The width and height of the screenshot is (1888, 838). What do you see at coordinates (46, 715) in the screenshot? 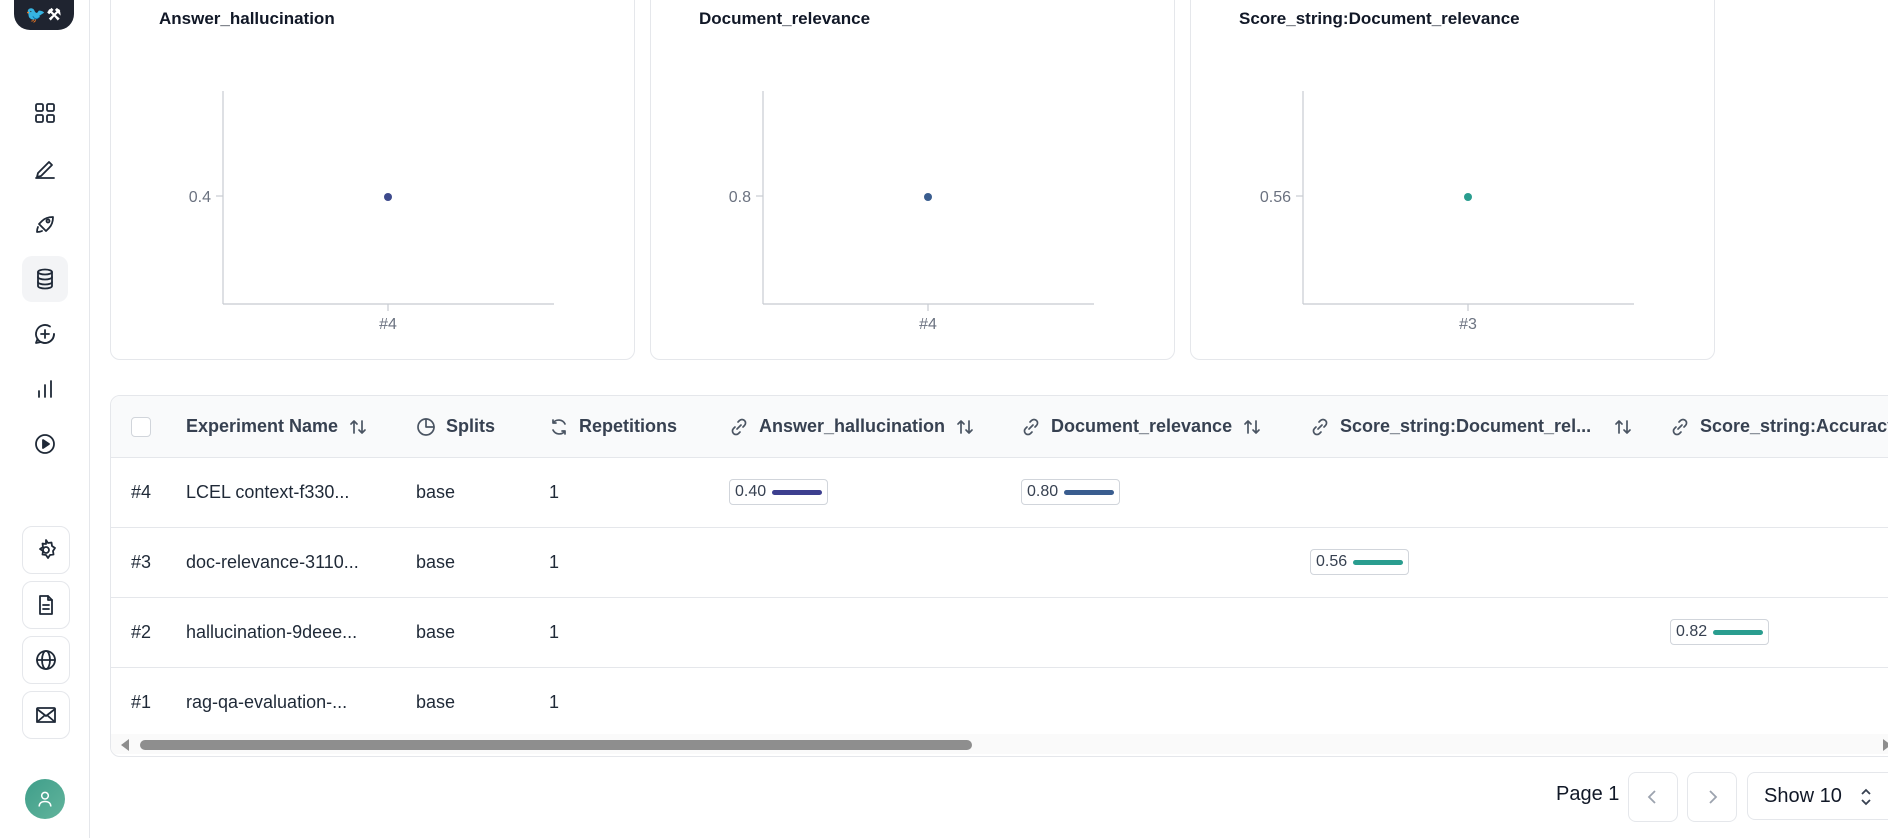
I see `mail-icon` at bounding box center [46, 715].